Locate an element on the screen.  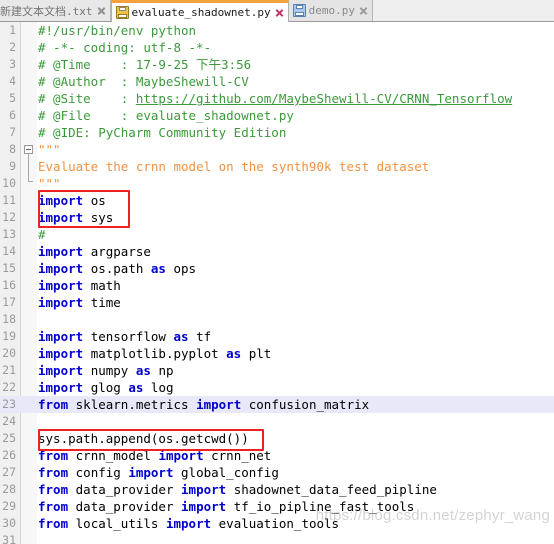
line-number: 6 is located at coordinates (12, 115).